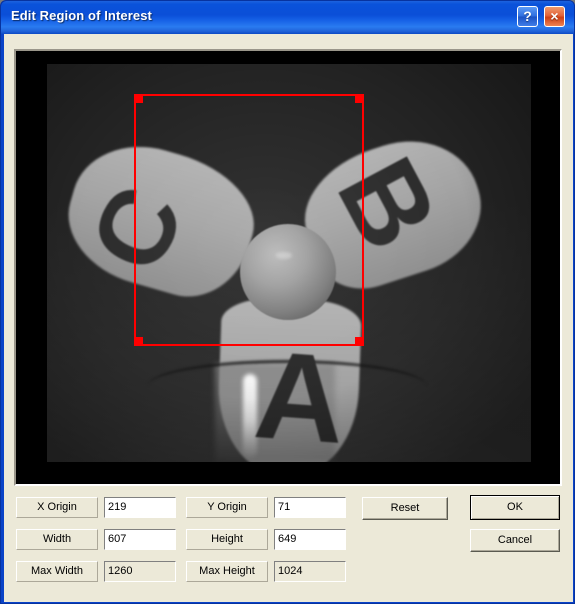 This screenshot has width=575, height=604. What do you see at coordinates (310, 539) in the screenshot?
I see `height-input: 649` at bounding box center [310, 539].